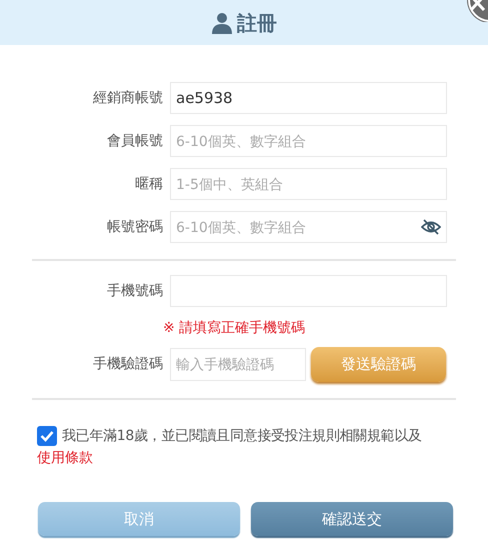 This screenshot has width=488, height=544. Describe the element at coordinates (308, 141) in the screenshot. I see `input-field: 6-10個英、數字組合` at that location.